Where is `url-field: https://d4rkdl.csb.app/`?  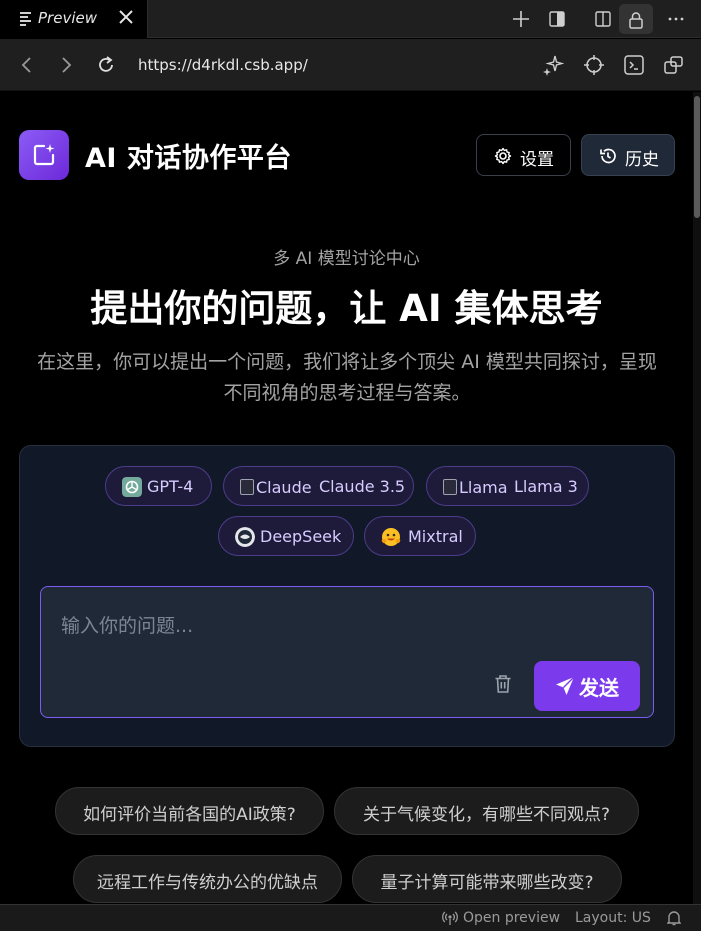
url-field: https://d4rkdl.csb.app/ is located at coordinates (223, 65).